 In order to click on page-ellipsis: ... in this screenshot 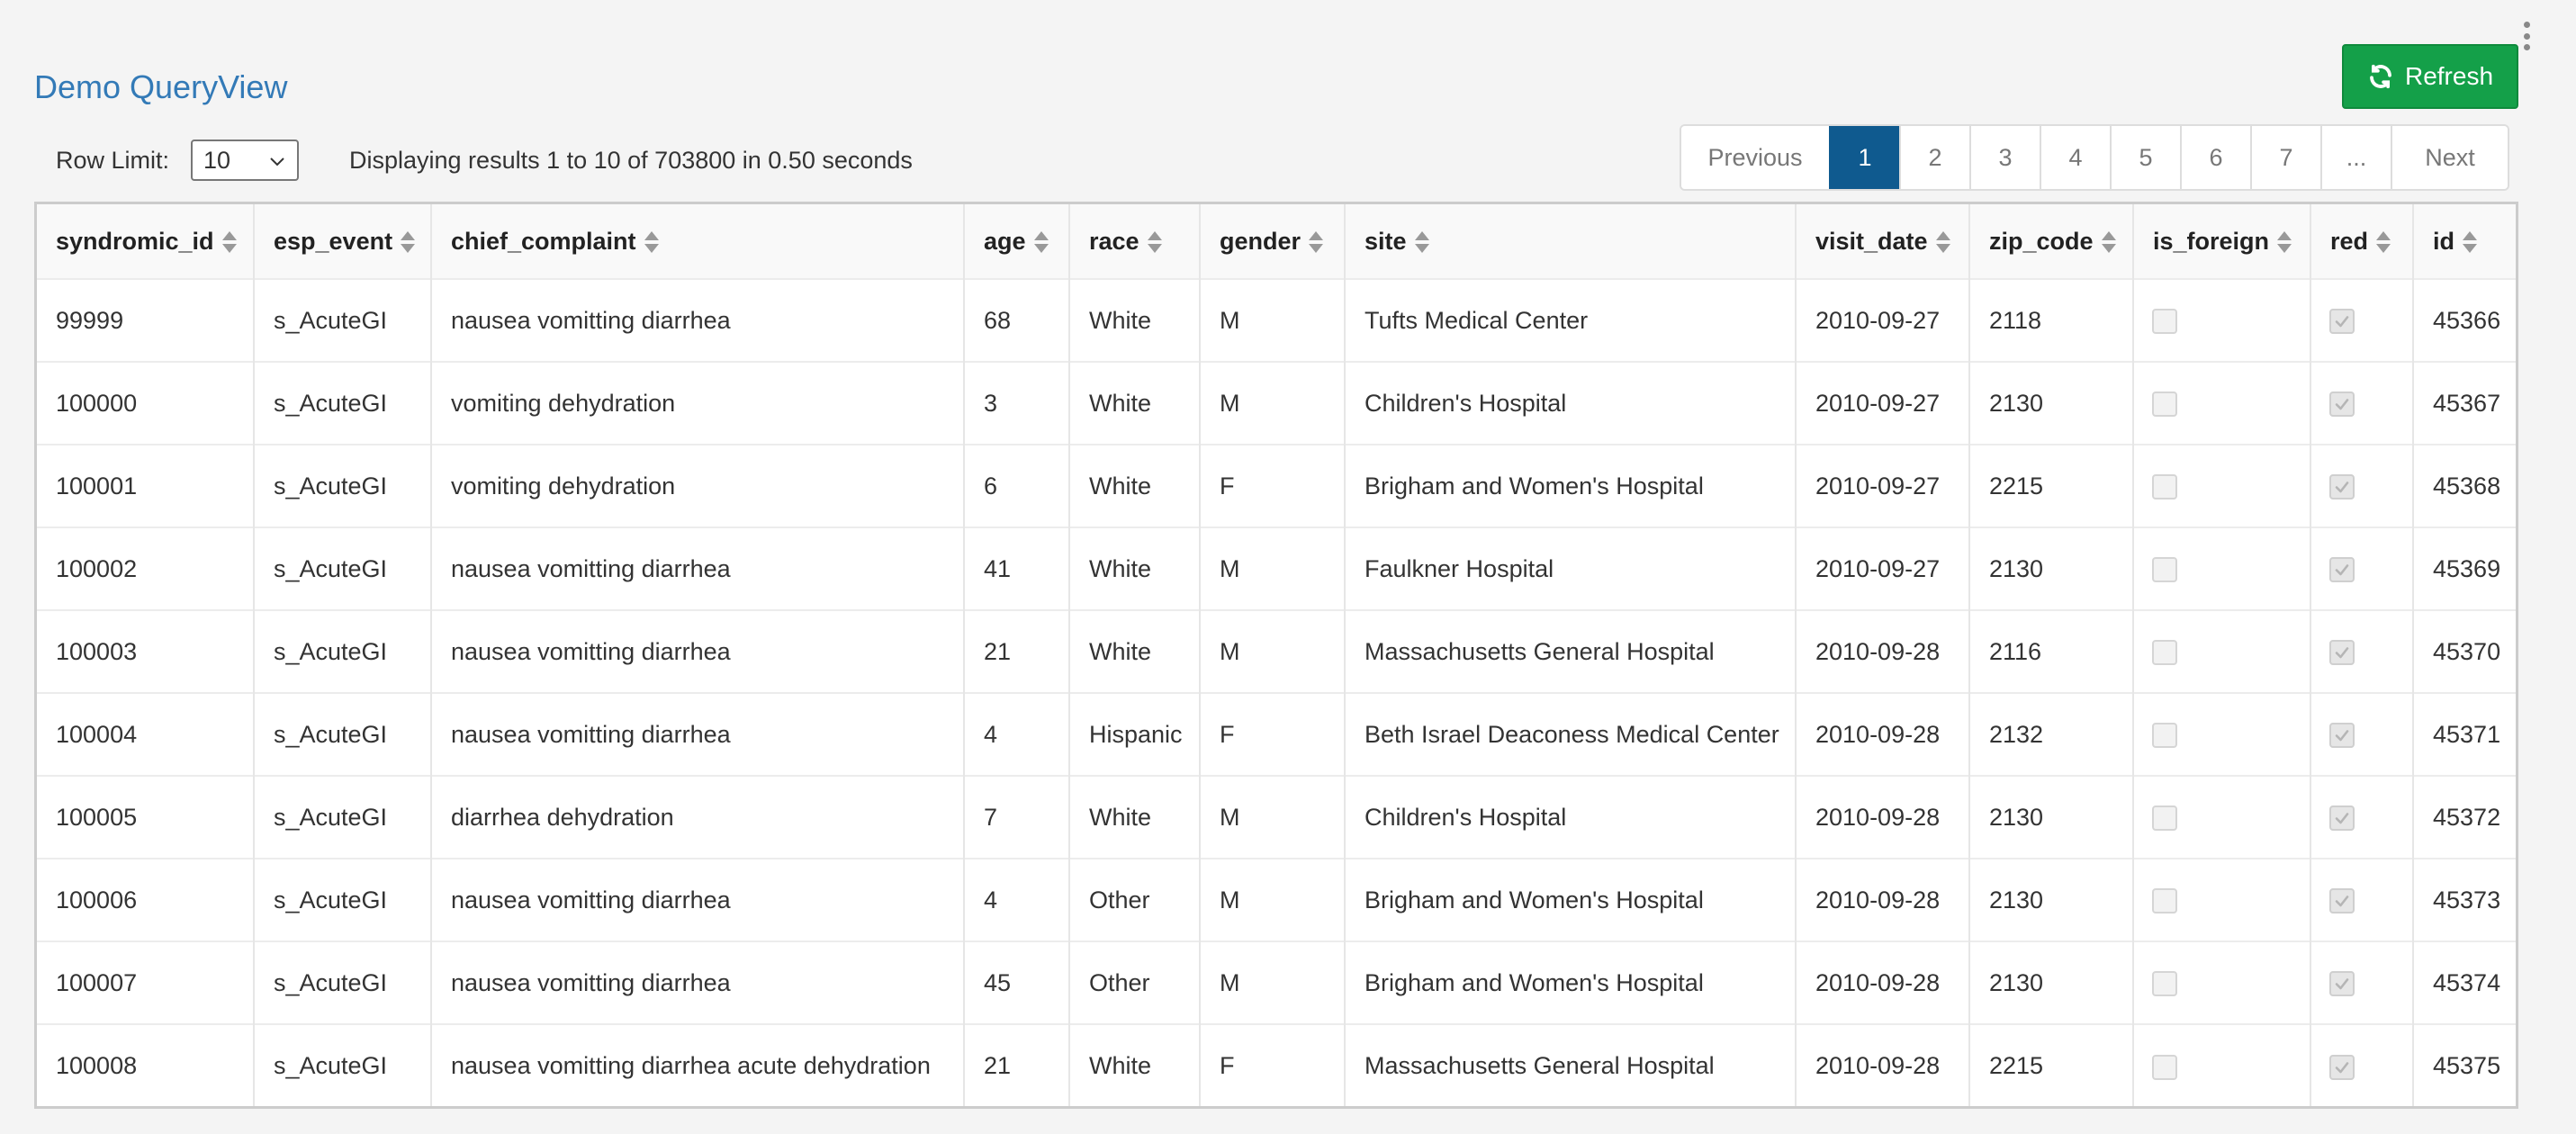, I will do `click(2355, 157)`.